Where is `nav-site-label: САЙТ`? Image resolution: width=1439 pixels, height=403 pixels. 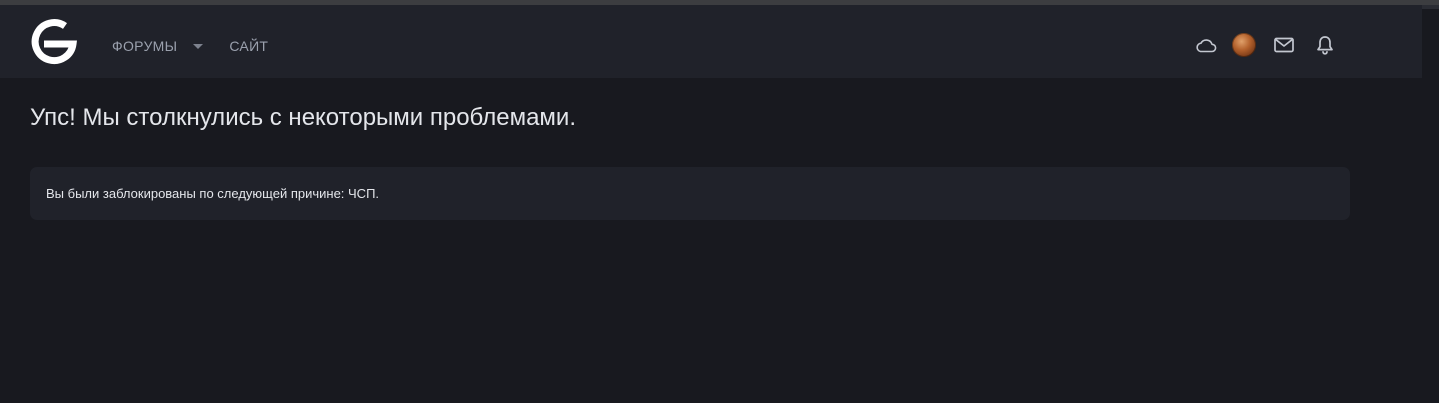
nav-site-label: САЙТ is located at coordinates (249, 46).